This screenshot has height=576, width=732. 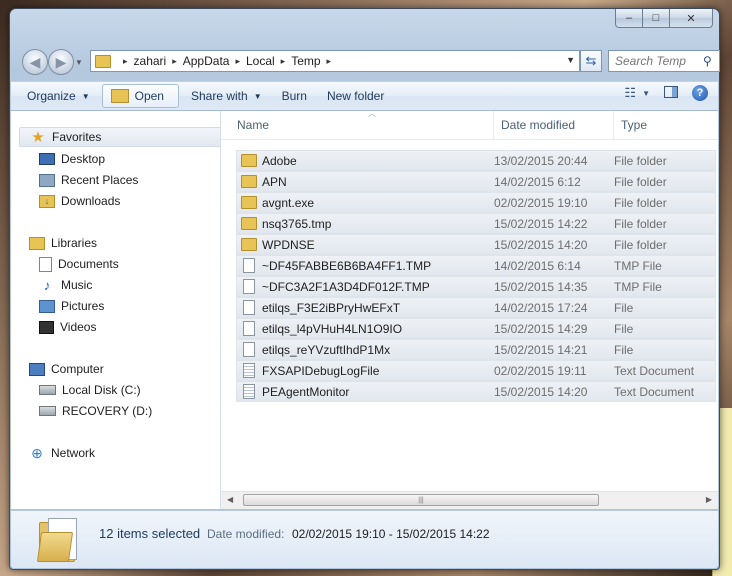 What do you see at coordinates (570, 60) in the screenshot?
I see `address-dropdown-icon: ▼` at bounding box center [570, 60].